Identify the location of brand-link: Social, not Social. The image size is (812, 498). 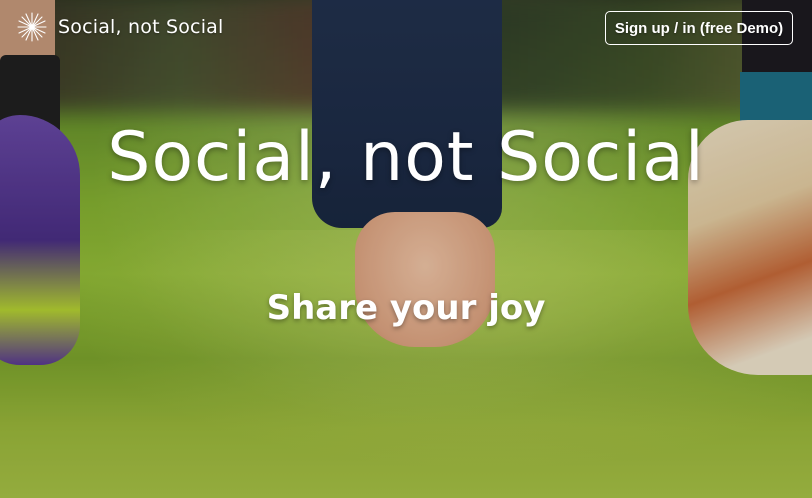
(120, 27).